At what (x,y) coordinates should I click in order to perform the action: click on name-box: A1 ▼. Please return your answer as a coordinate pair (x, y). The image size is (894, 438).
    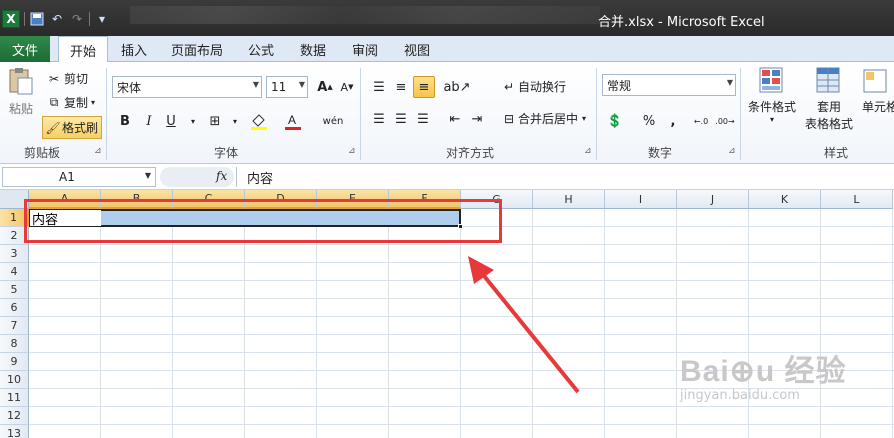
    Looking at the image, I should click on (79, 177).